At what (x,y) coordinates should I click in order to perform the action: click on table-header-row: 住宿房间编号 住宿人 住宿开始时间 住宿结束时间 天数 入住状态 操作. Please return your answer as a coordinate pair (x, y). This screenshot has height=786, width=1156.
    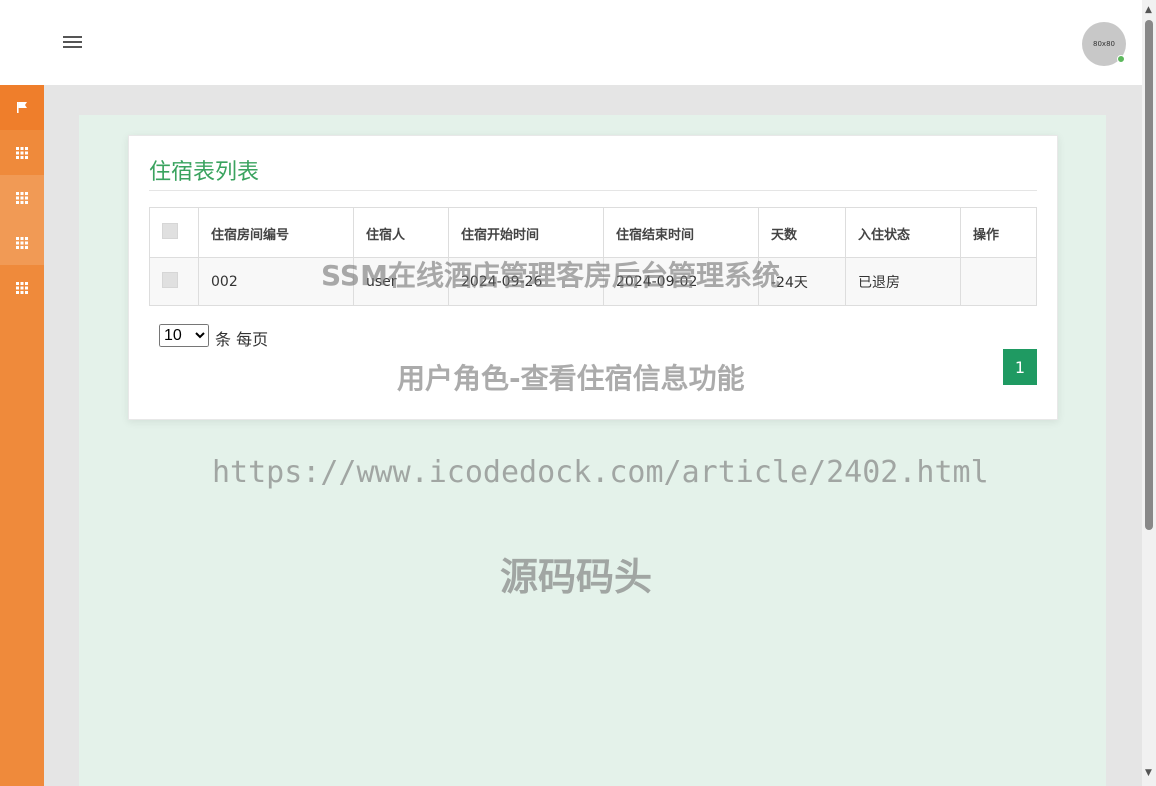
    Looking at the image, I should click on (593, 232).